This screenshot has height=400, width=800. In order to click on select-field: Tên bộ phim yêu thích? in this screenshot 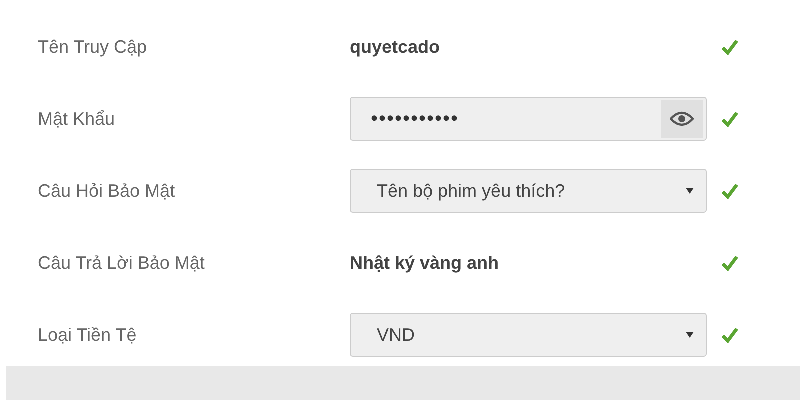, I will do `click(528, 191)`.